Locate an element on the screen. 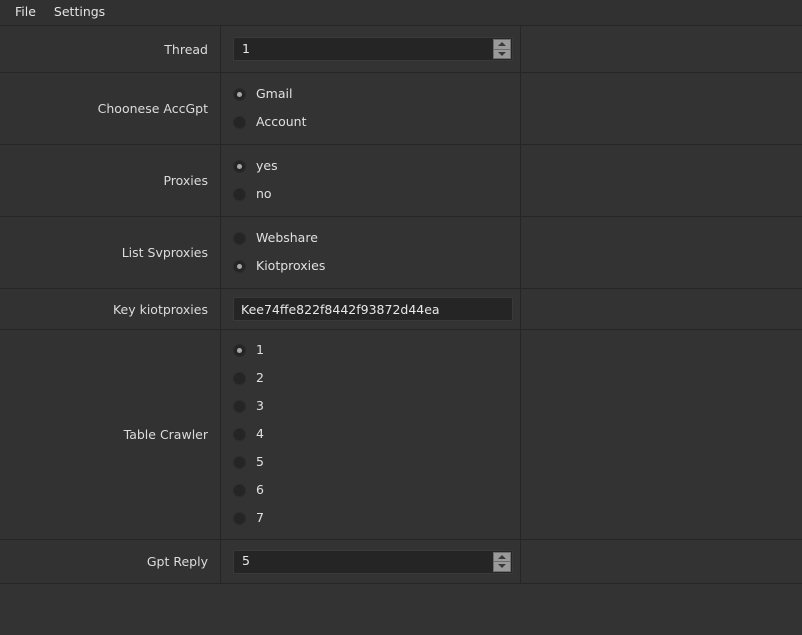  radio-label-kiotproxies: Kiotproxies is located at coordinates (291, 266).